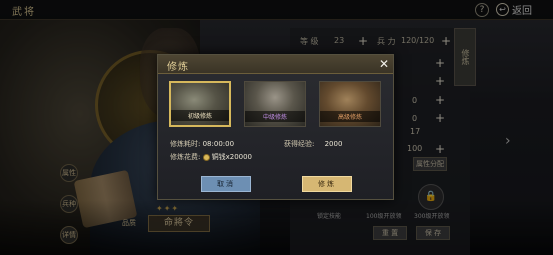  Describe the element at coordinates (275, 116) in the screenshot. I see `option-label: 中级修炼` at that location.